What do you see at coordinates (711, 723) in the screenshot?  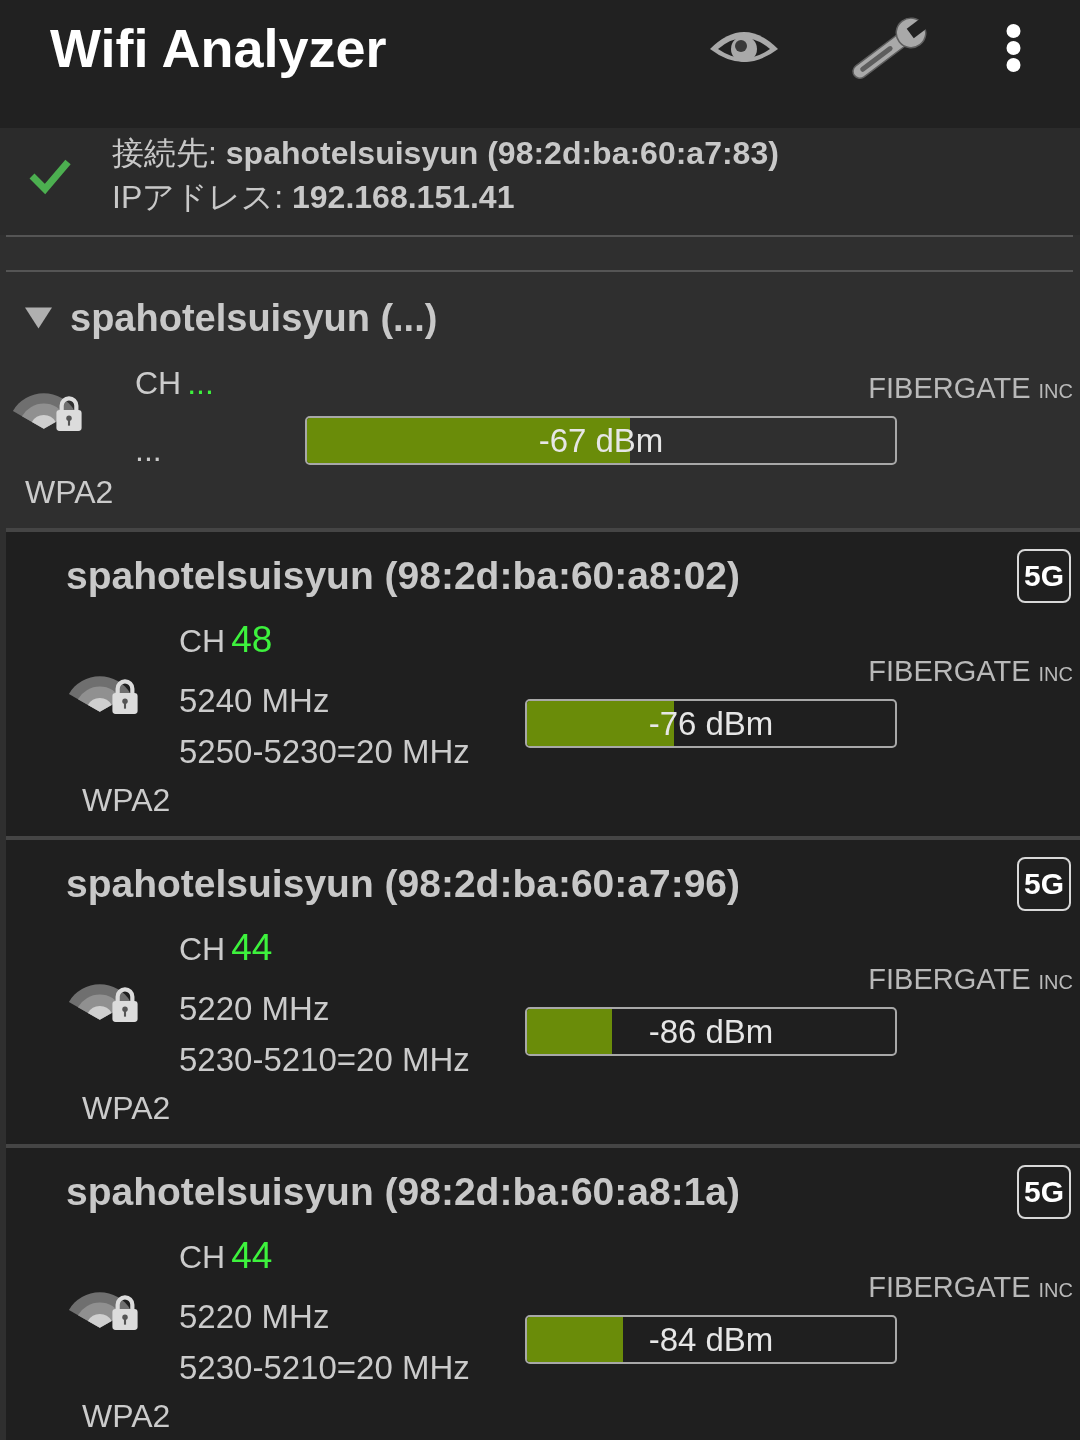 I see `signal-reading: -76 dBm` at bounding box center [711, 723].